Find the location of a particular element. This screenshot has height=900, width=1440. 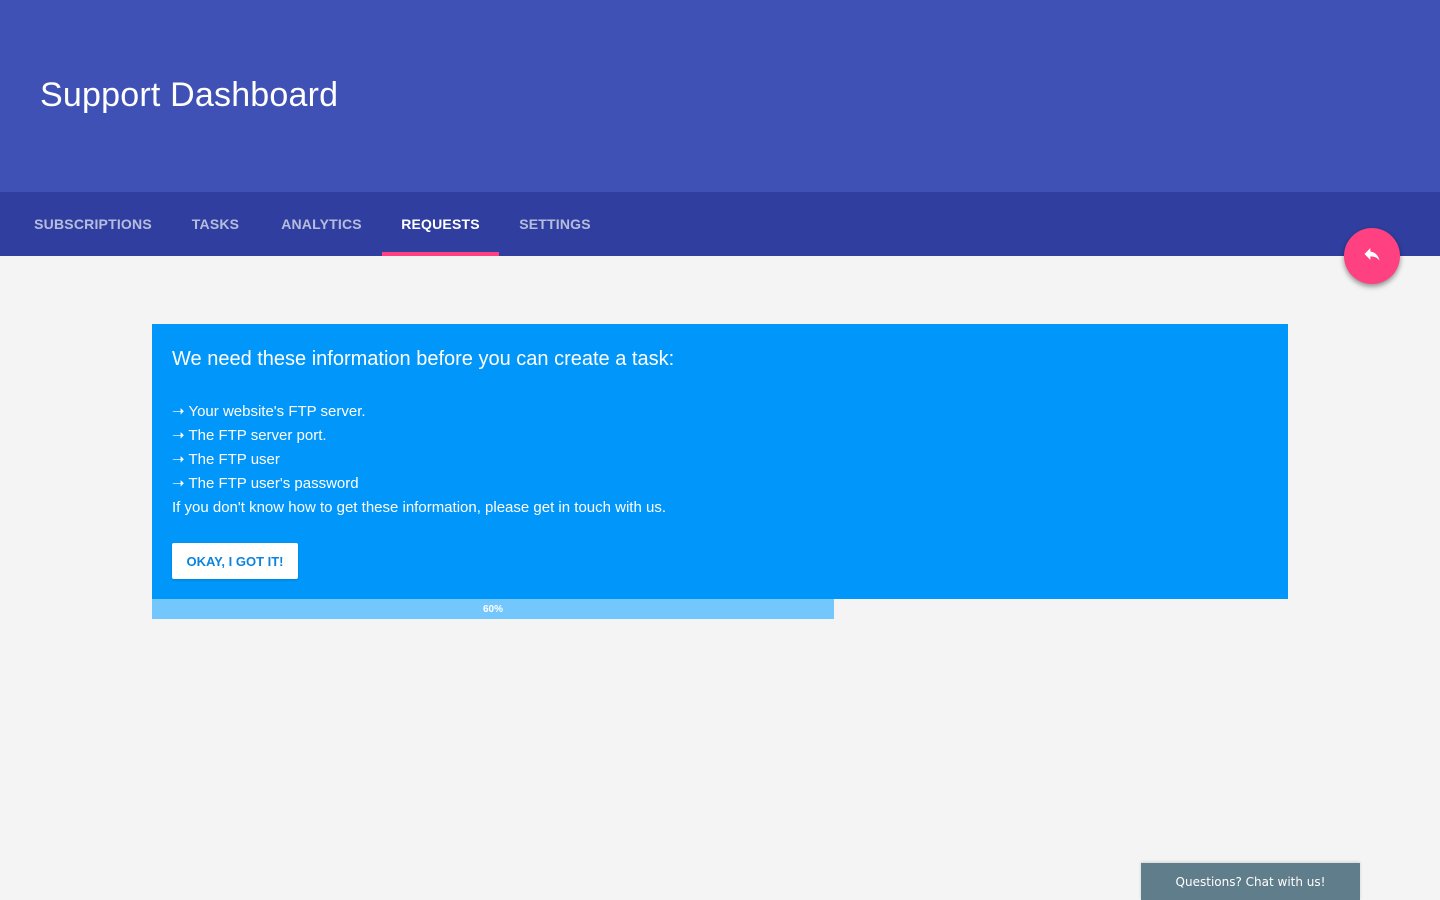

progress-bar: 60% is located at coordinates (720, 609).